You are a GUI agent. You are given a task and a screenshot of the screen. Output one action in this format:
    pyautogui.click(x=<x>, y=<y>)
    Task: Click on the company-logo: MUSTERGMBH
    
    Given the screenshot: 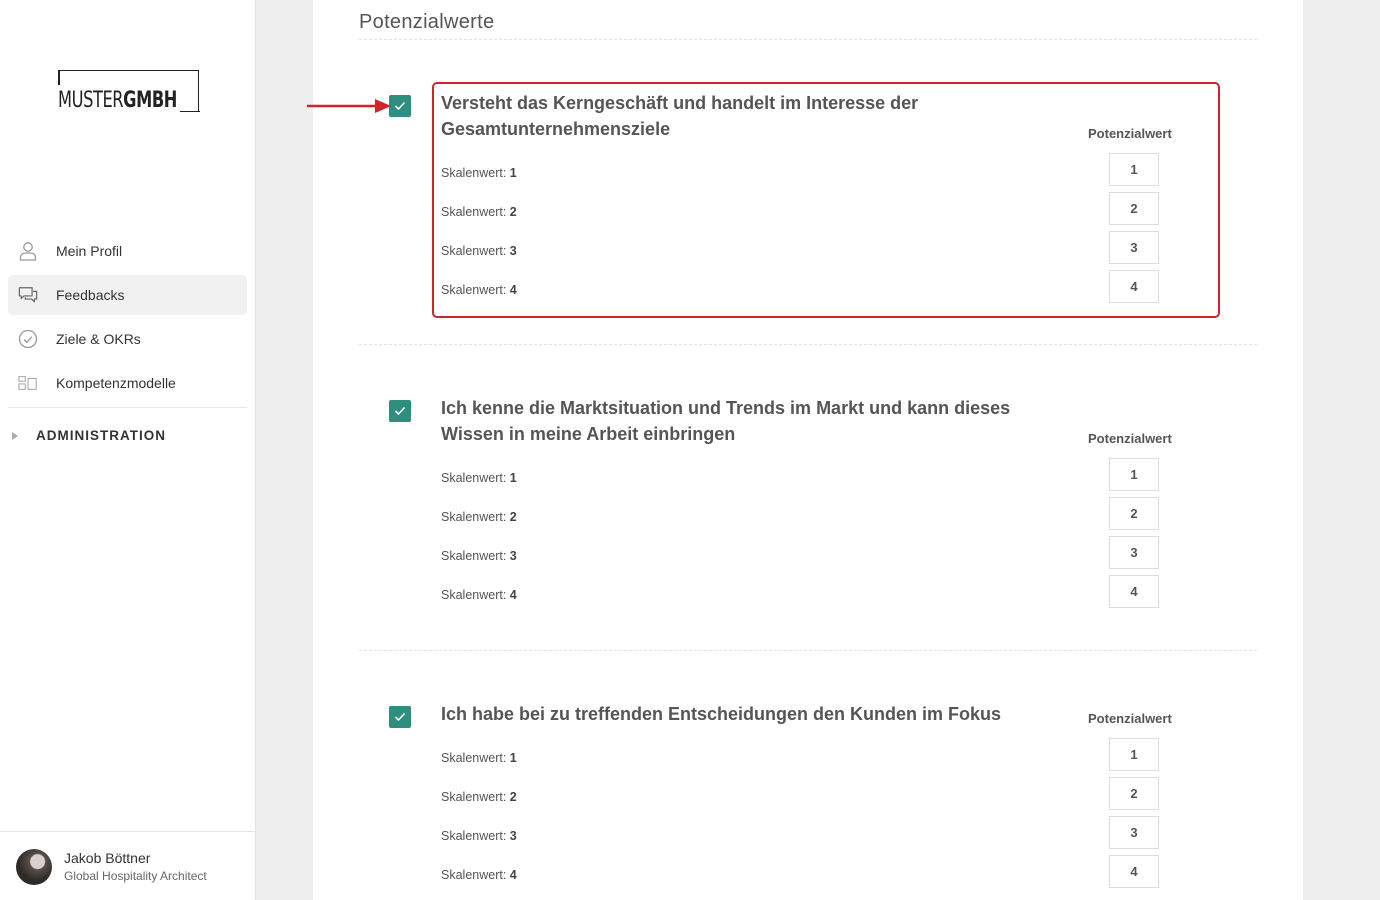 What is the action you would take?
    pyautogui.click(x=129, y=91)
    